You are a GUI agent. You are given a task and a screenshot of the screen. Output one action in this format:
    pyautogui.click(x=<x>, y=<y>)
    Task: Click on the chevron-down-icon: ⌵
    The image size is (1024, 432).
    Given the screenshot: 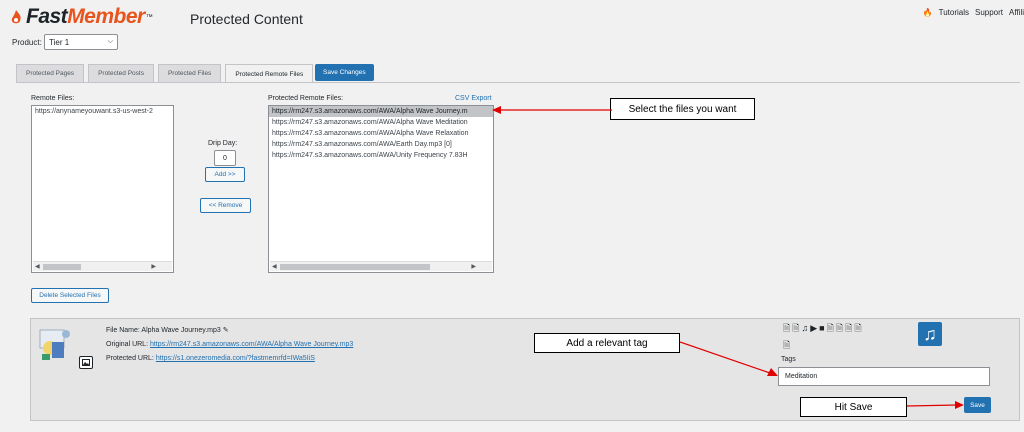 What is the action you would take?
    pyautogui.click(x=110, y=41)
    